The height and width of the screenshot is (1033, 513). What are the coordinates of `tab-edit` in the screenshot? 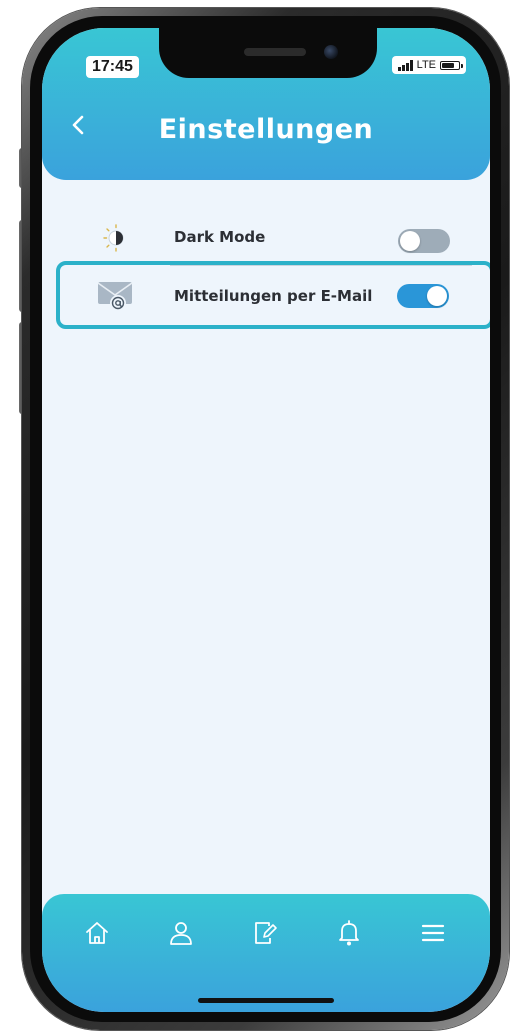 It's located at (265, 933).